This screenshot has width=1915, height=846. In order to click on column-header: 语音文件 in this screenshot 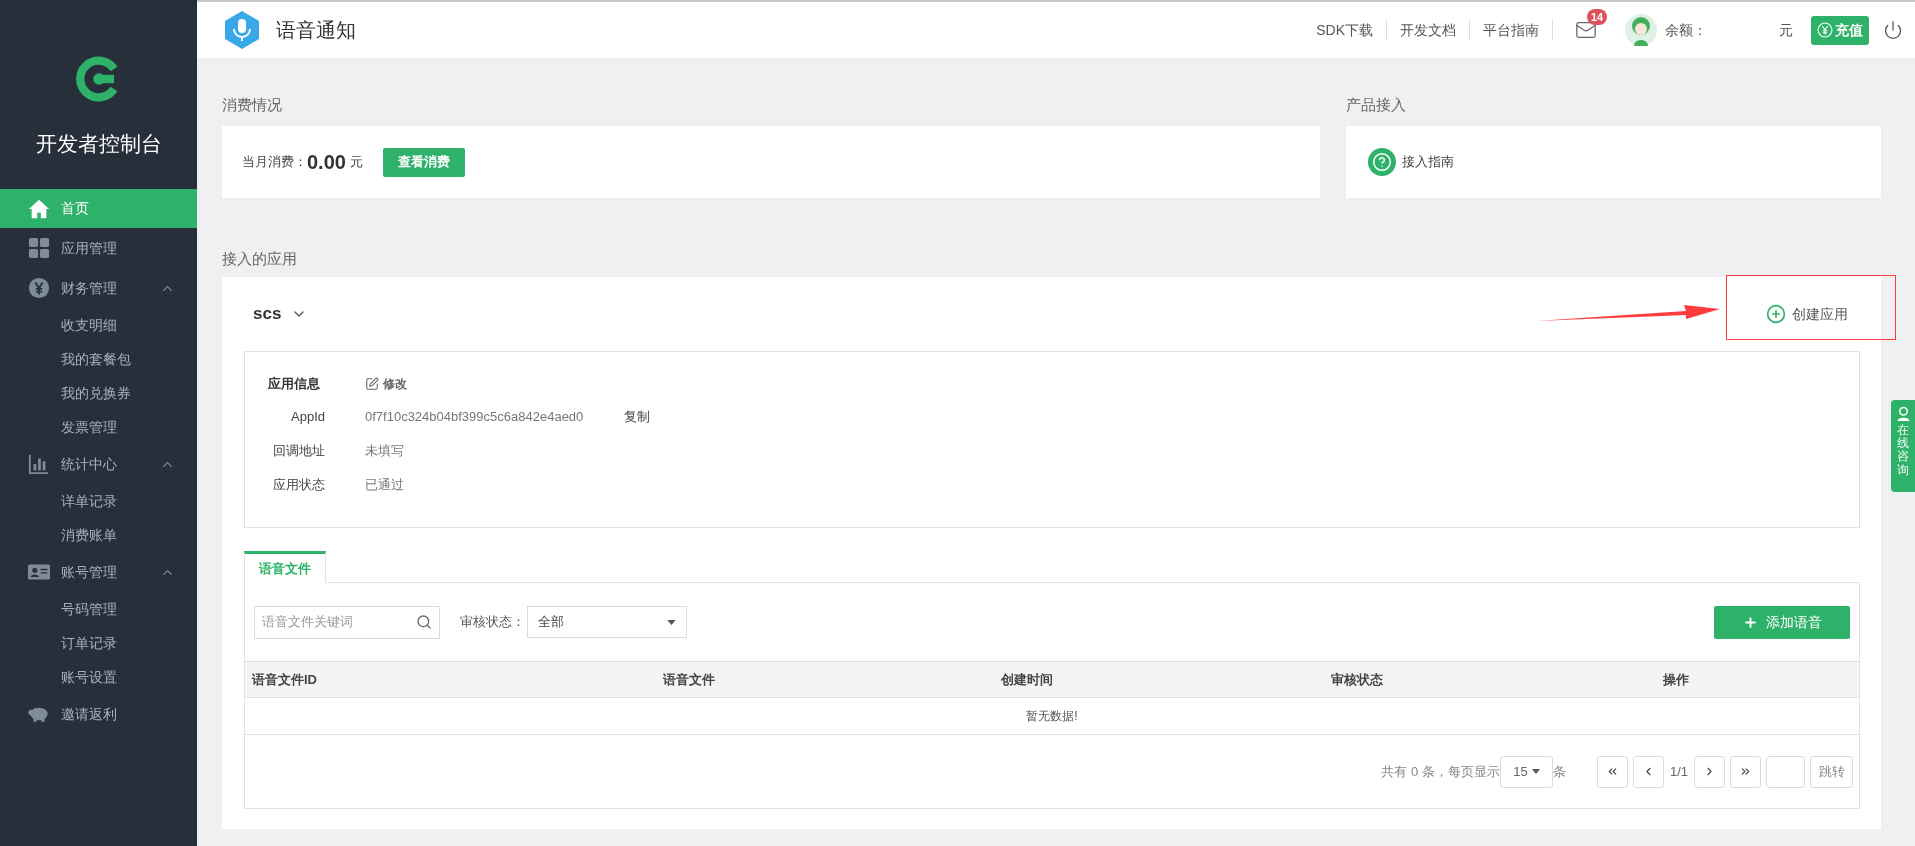, I will do `click(688, 679)`.